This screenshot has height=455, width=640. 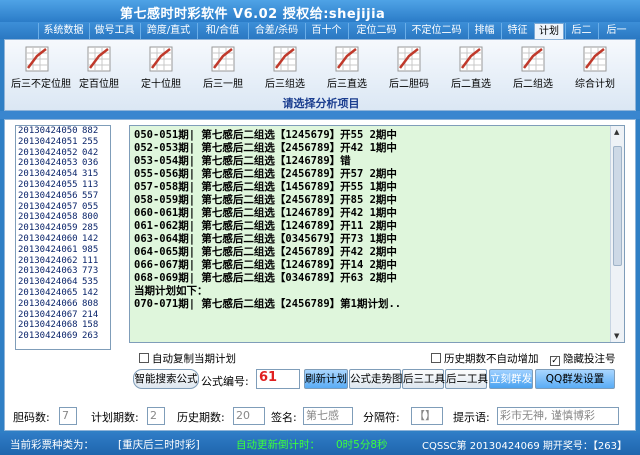 What do you see at coordinates (249, 416) in the screenshot?
I see `history-periods-input: 20` at bounding box center [249, 416].